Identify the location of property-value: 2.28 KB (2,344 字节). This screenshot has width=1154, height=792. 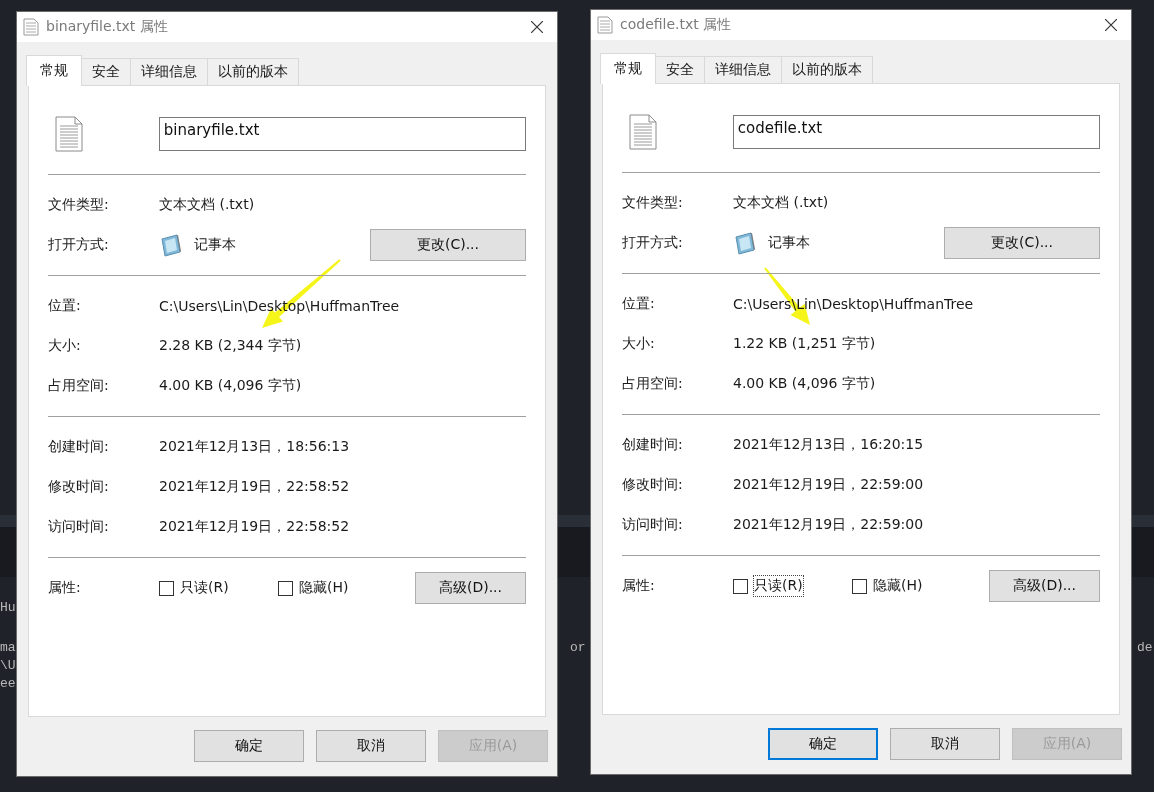
(231, 346).